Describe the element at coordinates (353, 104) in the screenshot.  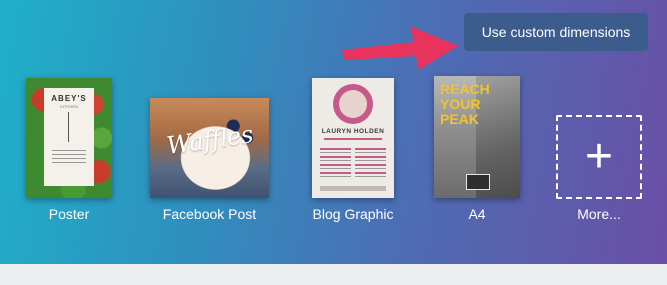
I see `blog-portrait` at that location.